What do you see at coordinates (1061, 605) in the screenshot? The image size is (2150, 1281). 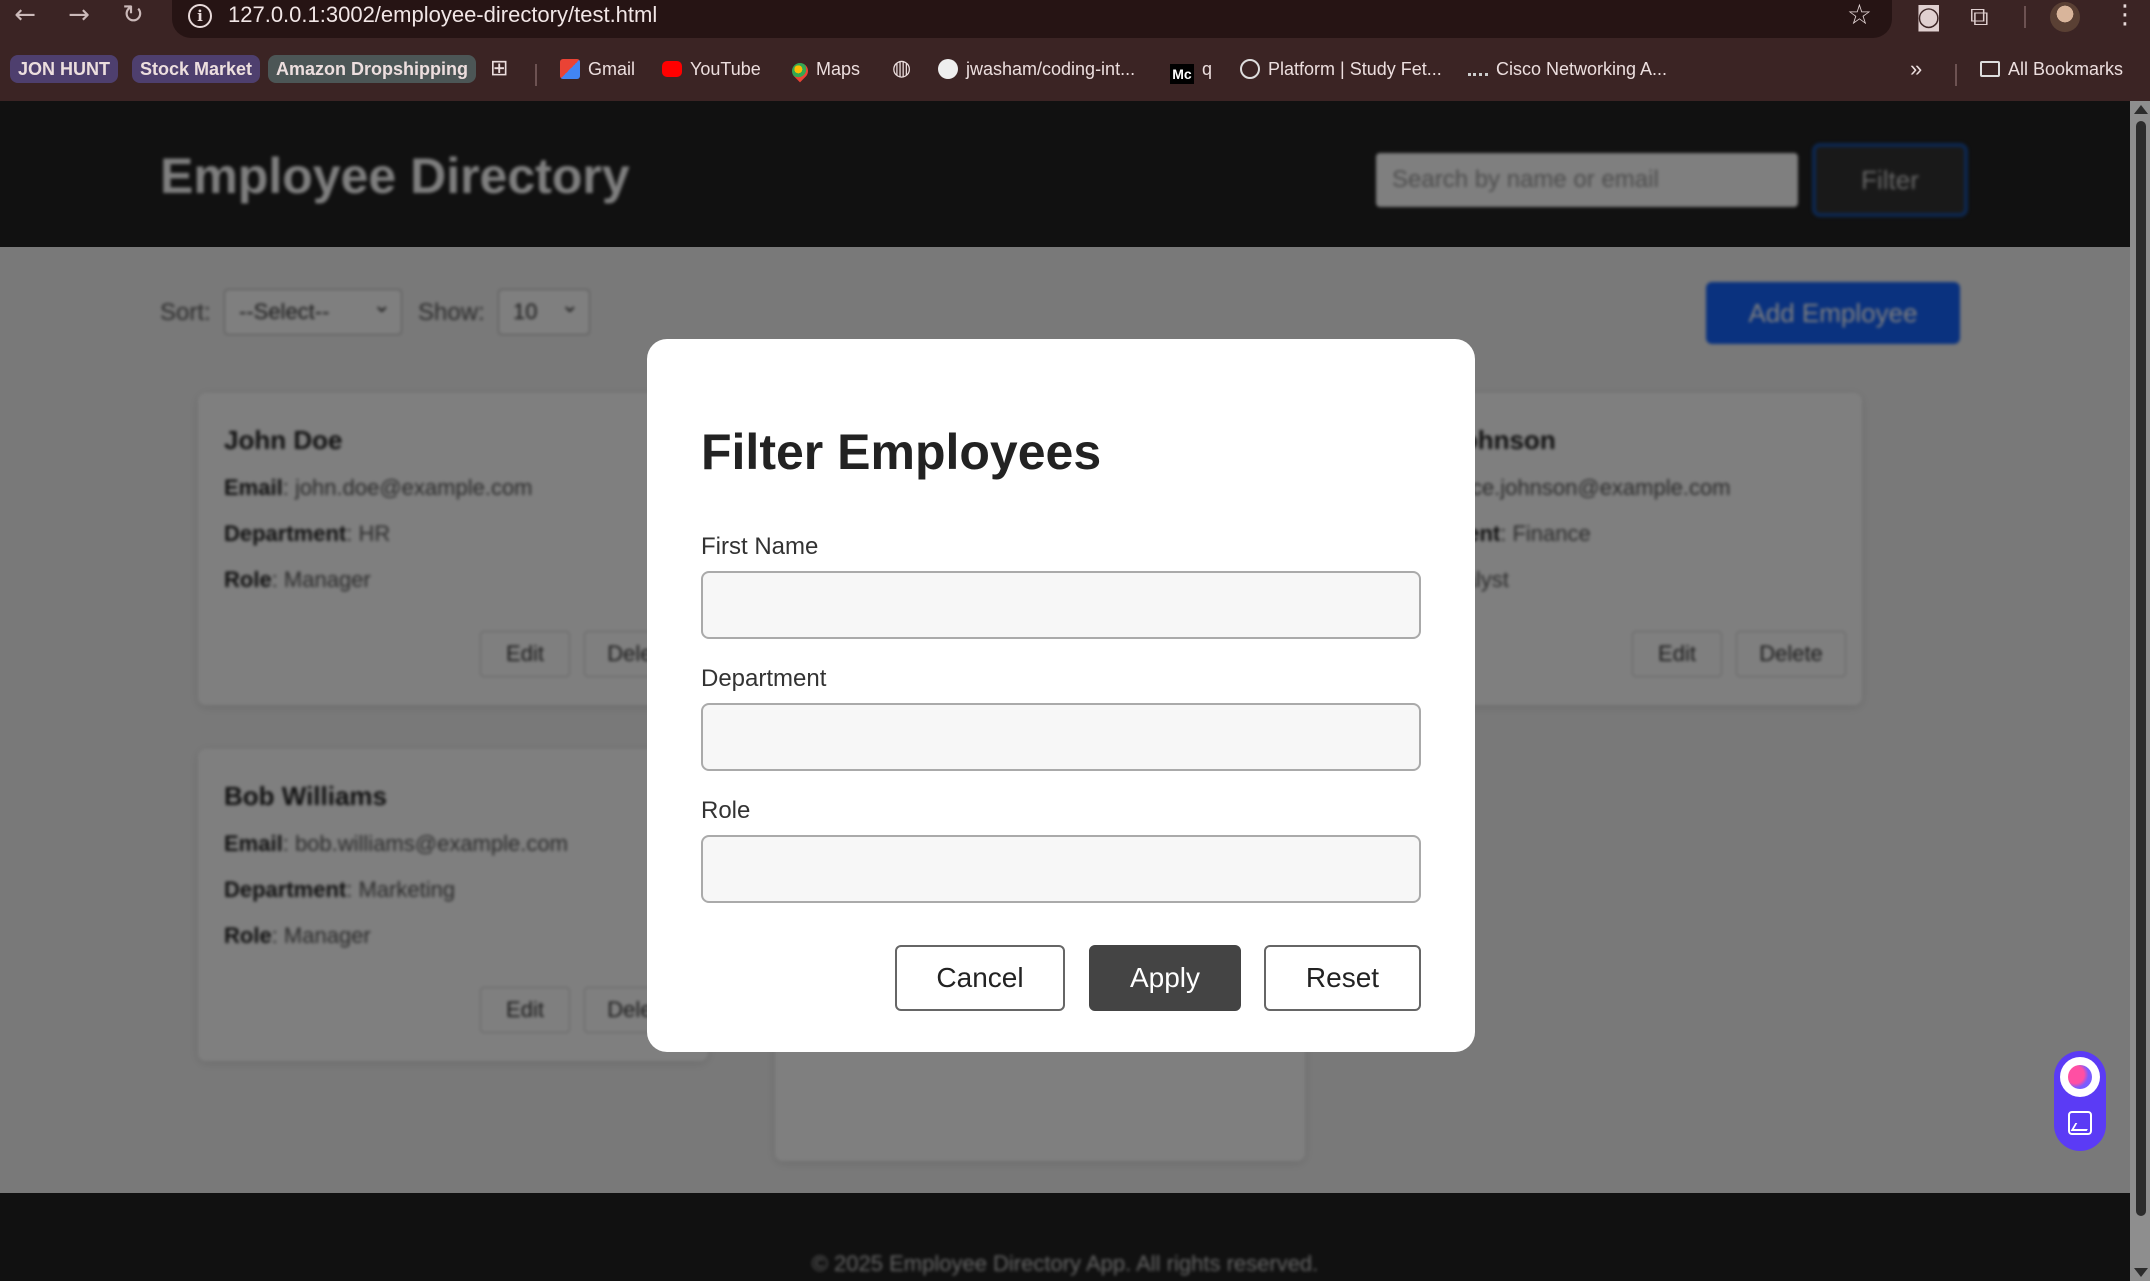 I see `first-name-input` at bounding box center [1061, 605].